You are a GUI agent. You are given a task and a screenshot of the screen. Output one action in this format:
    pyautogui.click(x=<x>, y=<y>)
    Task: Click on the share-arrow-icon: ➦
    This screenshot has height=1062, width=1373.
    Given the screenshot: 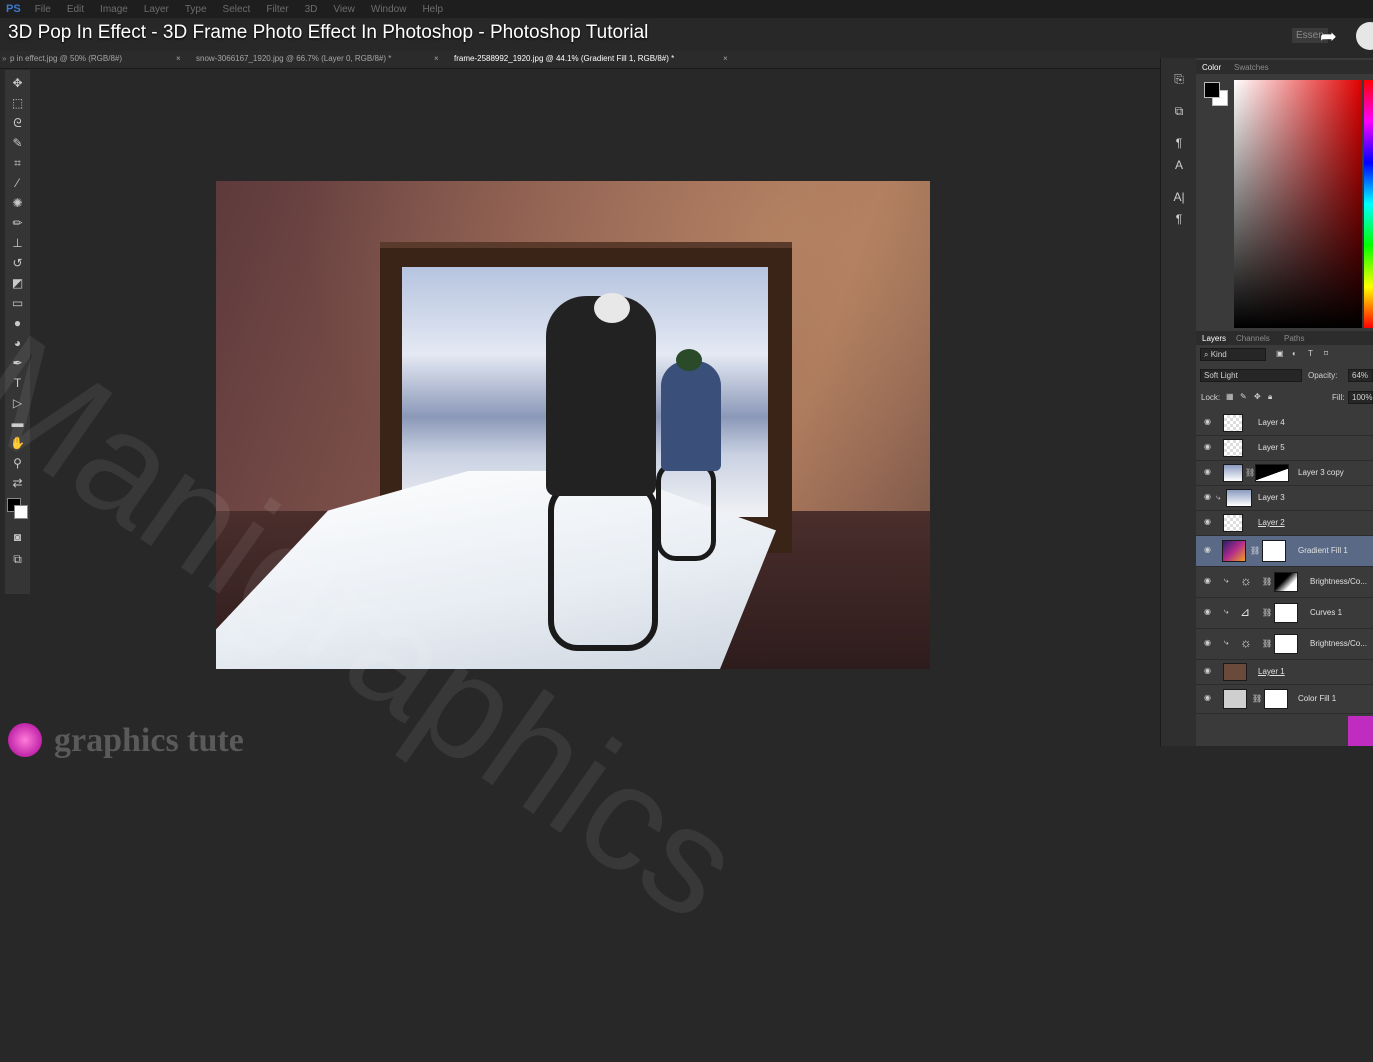 What is the action you would take?
    pyautogui.click(x=1328, y=36)
    